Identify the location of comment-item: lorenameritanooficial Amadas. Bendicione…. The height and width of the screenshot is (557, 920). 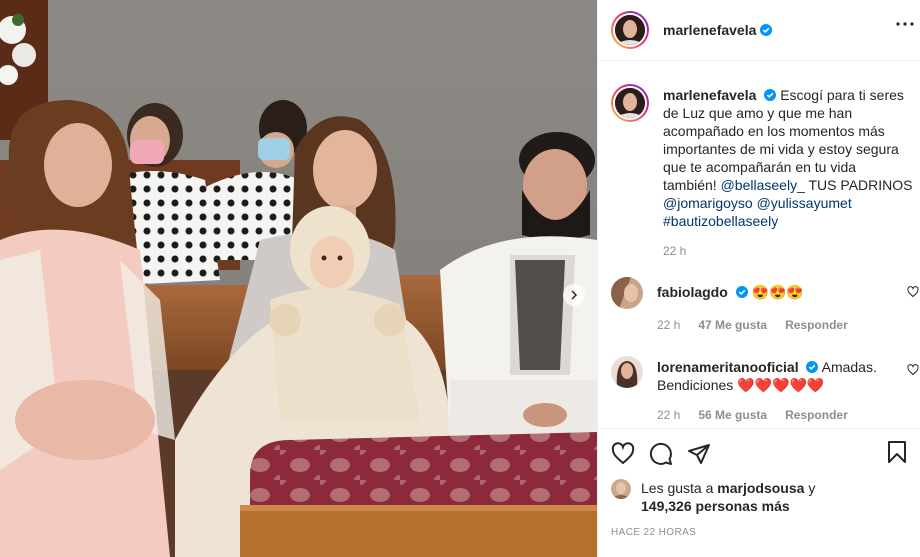
(765, 390).